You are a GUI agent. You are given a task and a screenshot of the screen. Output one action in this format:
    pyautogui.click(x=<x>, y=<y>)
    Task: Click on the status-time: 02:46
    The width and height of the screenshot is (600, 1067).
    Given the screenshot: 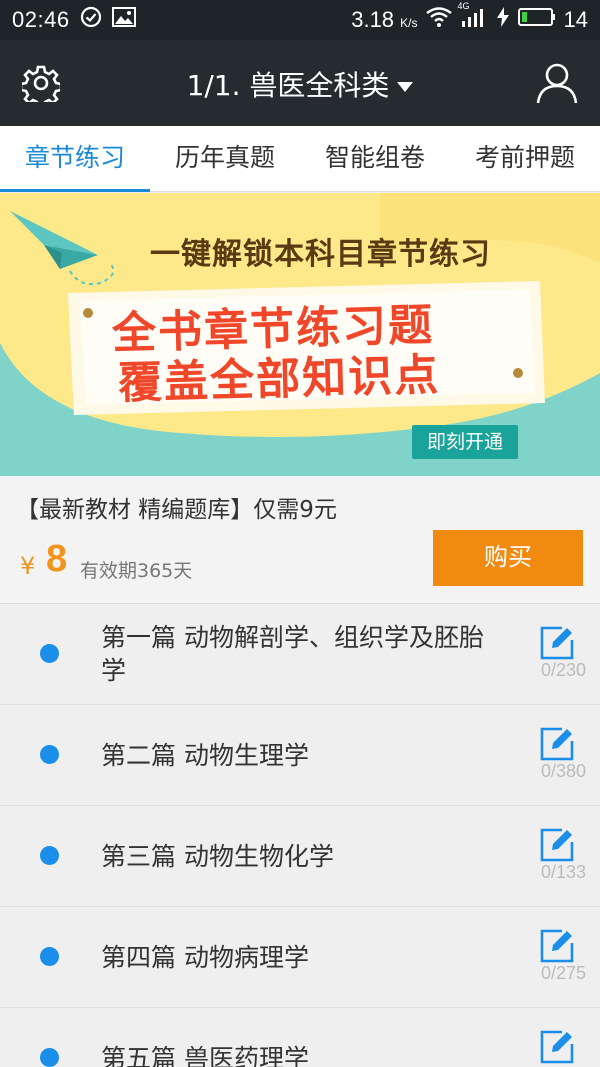 What is the action you would take?
    pyautogui.click(x=41, y=19)
    